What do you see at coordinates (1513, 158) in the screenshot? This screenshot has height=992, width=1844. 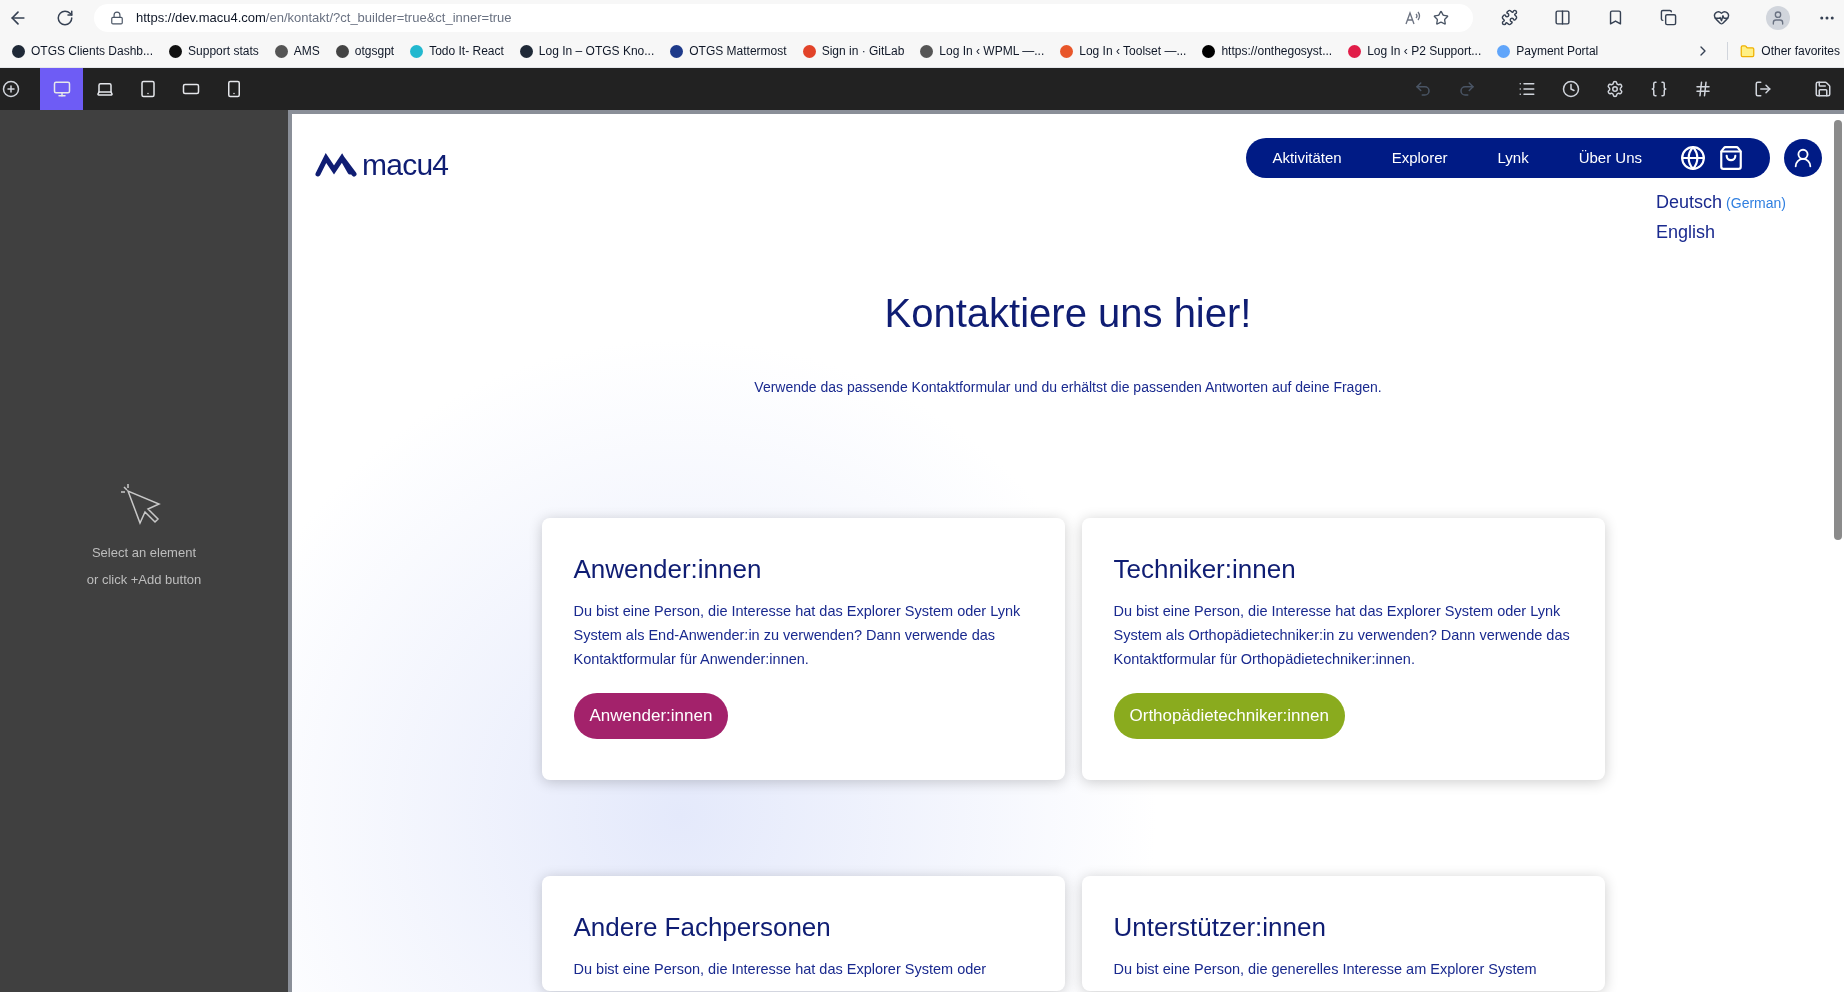 I see `nav-link: Lynk` at bounding box center [1513, 158].